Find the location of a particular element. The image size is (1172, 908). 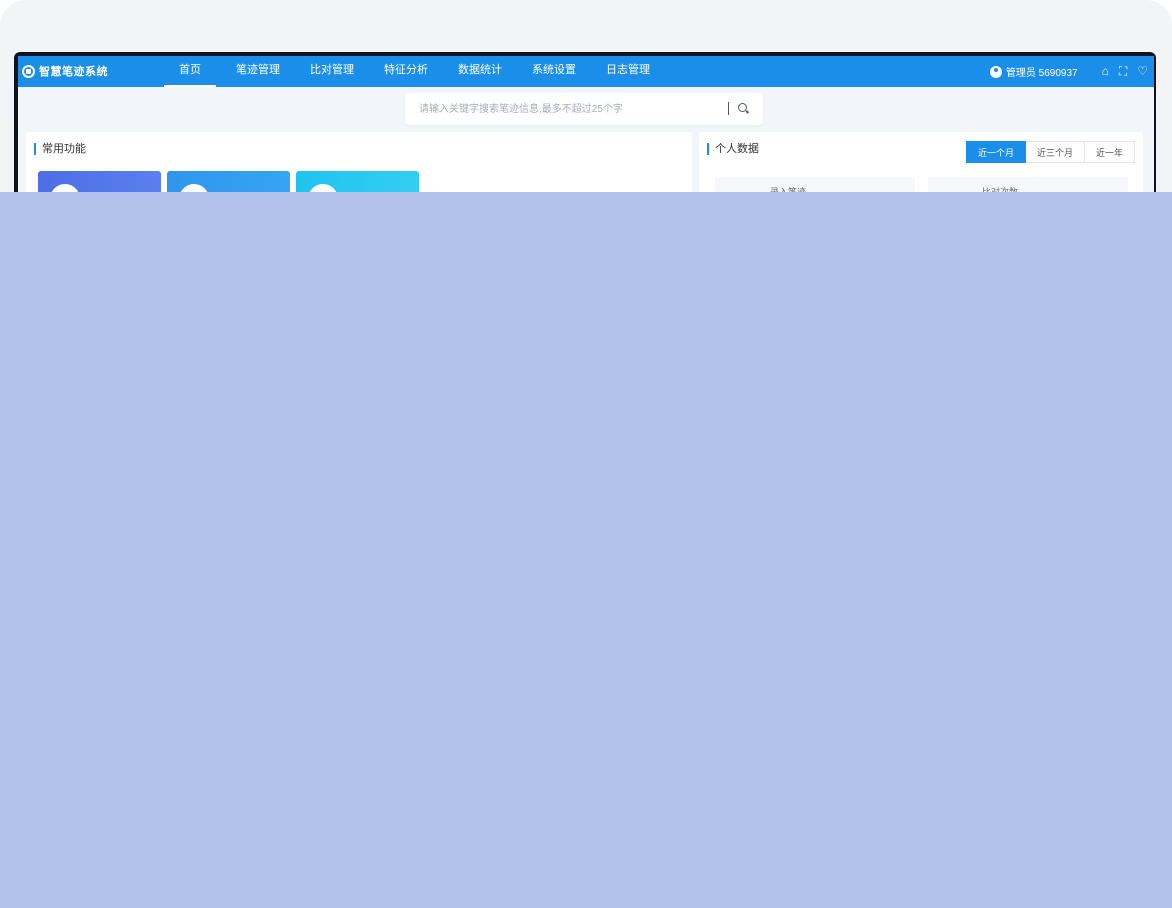

search-divider is located at coordinates (728, 108).